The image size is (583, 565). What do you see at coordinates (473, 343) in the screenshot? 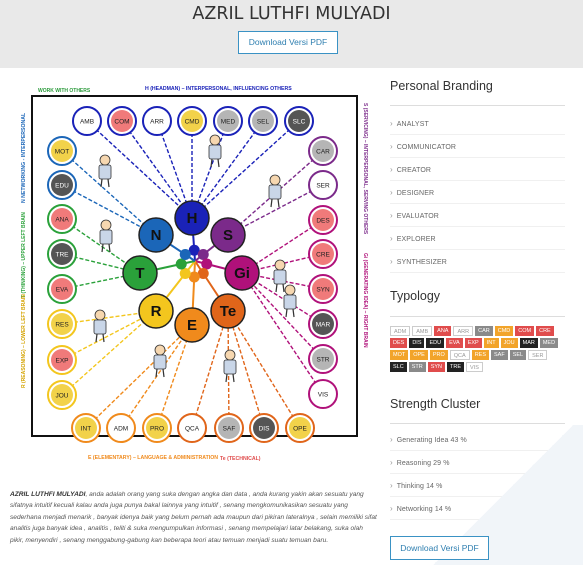
I see `typology-tag-exp: EXP` at bounding box center [473, 343].